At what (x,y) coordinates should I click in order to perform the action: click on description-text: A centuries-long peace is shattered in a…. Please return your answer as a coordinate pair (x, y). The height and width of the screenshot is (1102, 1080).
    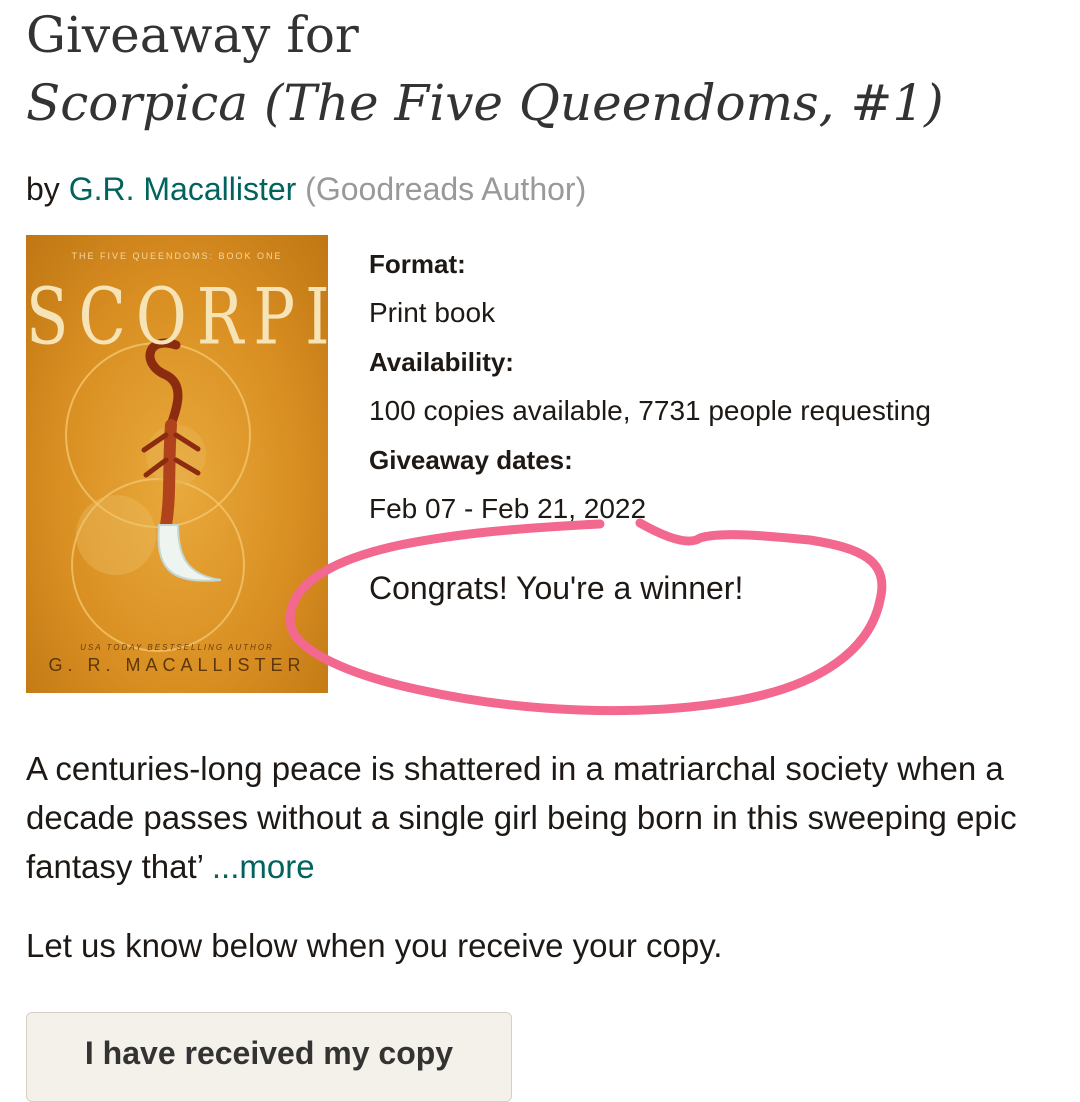
    Looking at the image, I should click on (521, 817).